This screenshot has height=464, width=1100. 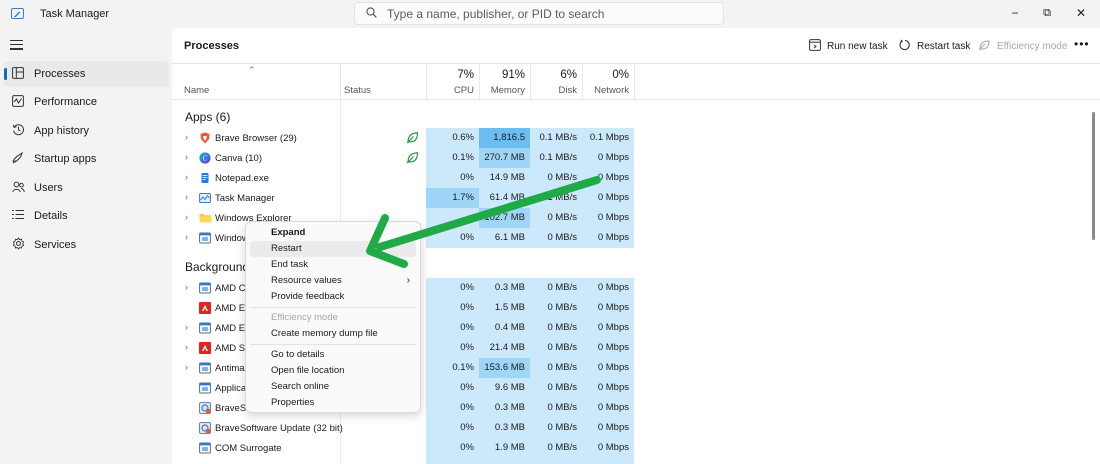 What do you see at coordinates (556, 81) in the screenshot?
I see `column-header-disk: 6% Disk` at bounding box center [556, 81].